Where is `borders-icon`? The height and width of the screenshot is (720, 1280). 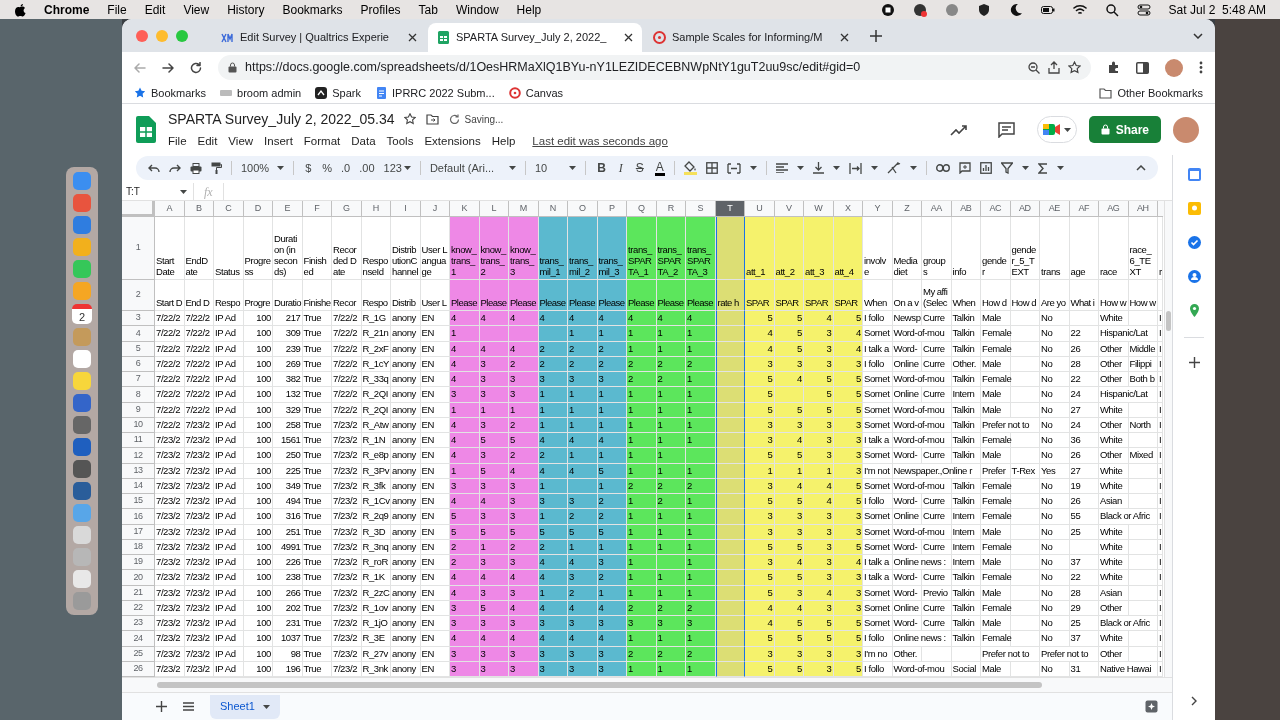
borders-icon is located at coordinates (711, 168).